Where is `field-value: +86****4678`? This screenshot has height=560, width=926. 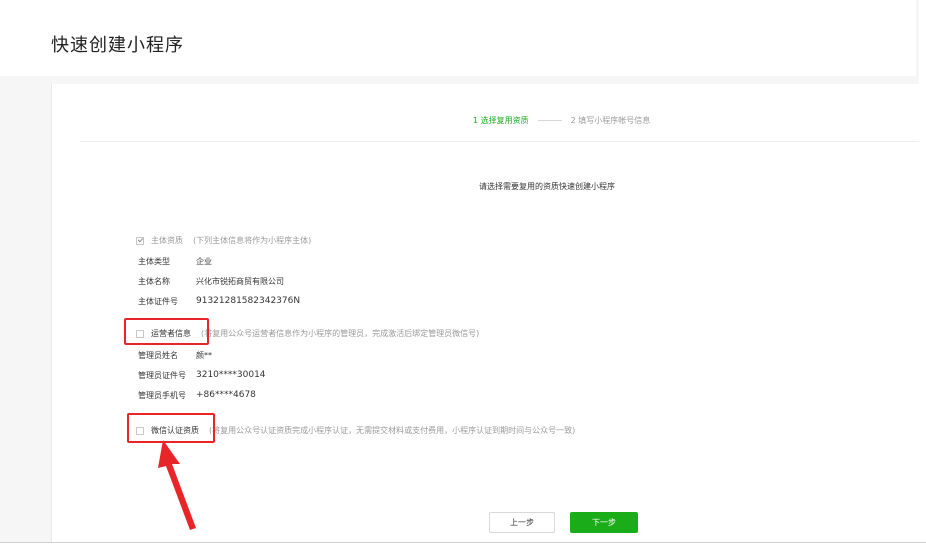 field-value: +86****4678 is located at coordinates (226, 395).